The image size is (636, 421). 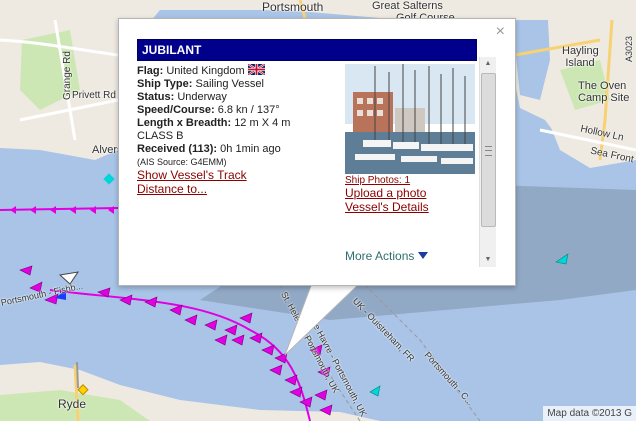 What do you see at coordinates (250, 149) in the screenshot?
I see `received-value: 0h 1min ago` at bounding box center [250, 149].